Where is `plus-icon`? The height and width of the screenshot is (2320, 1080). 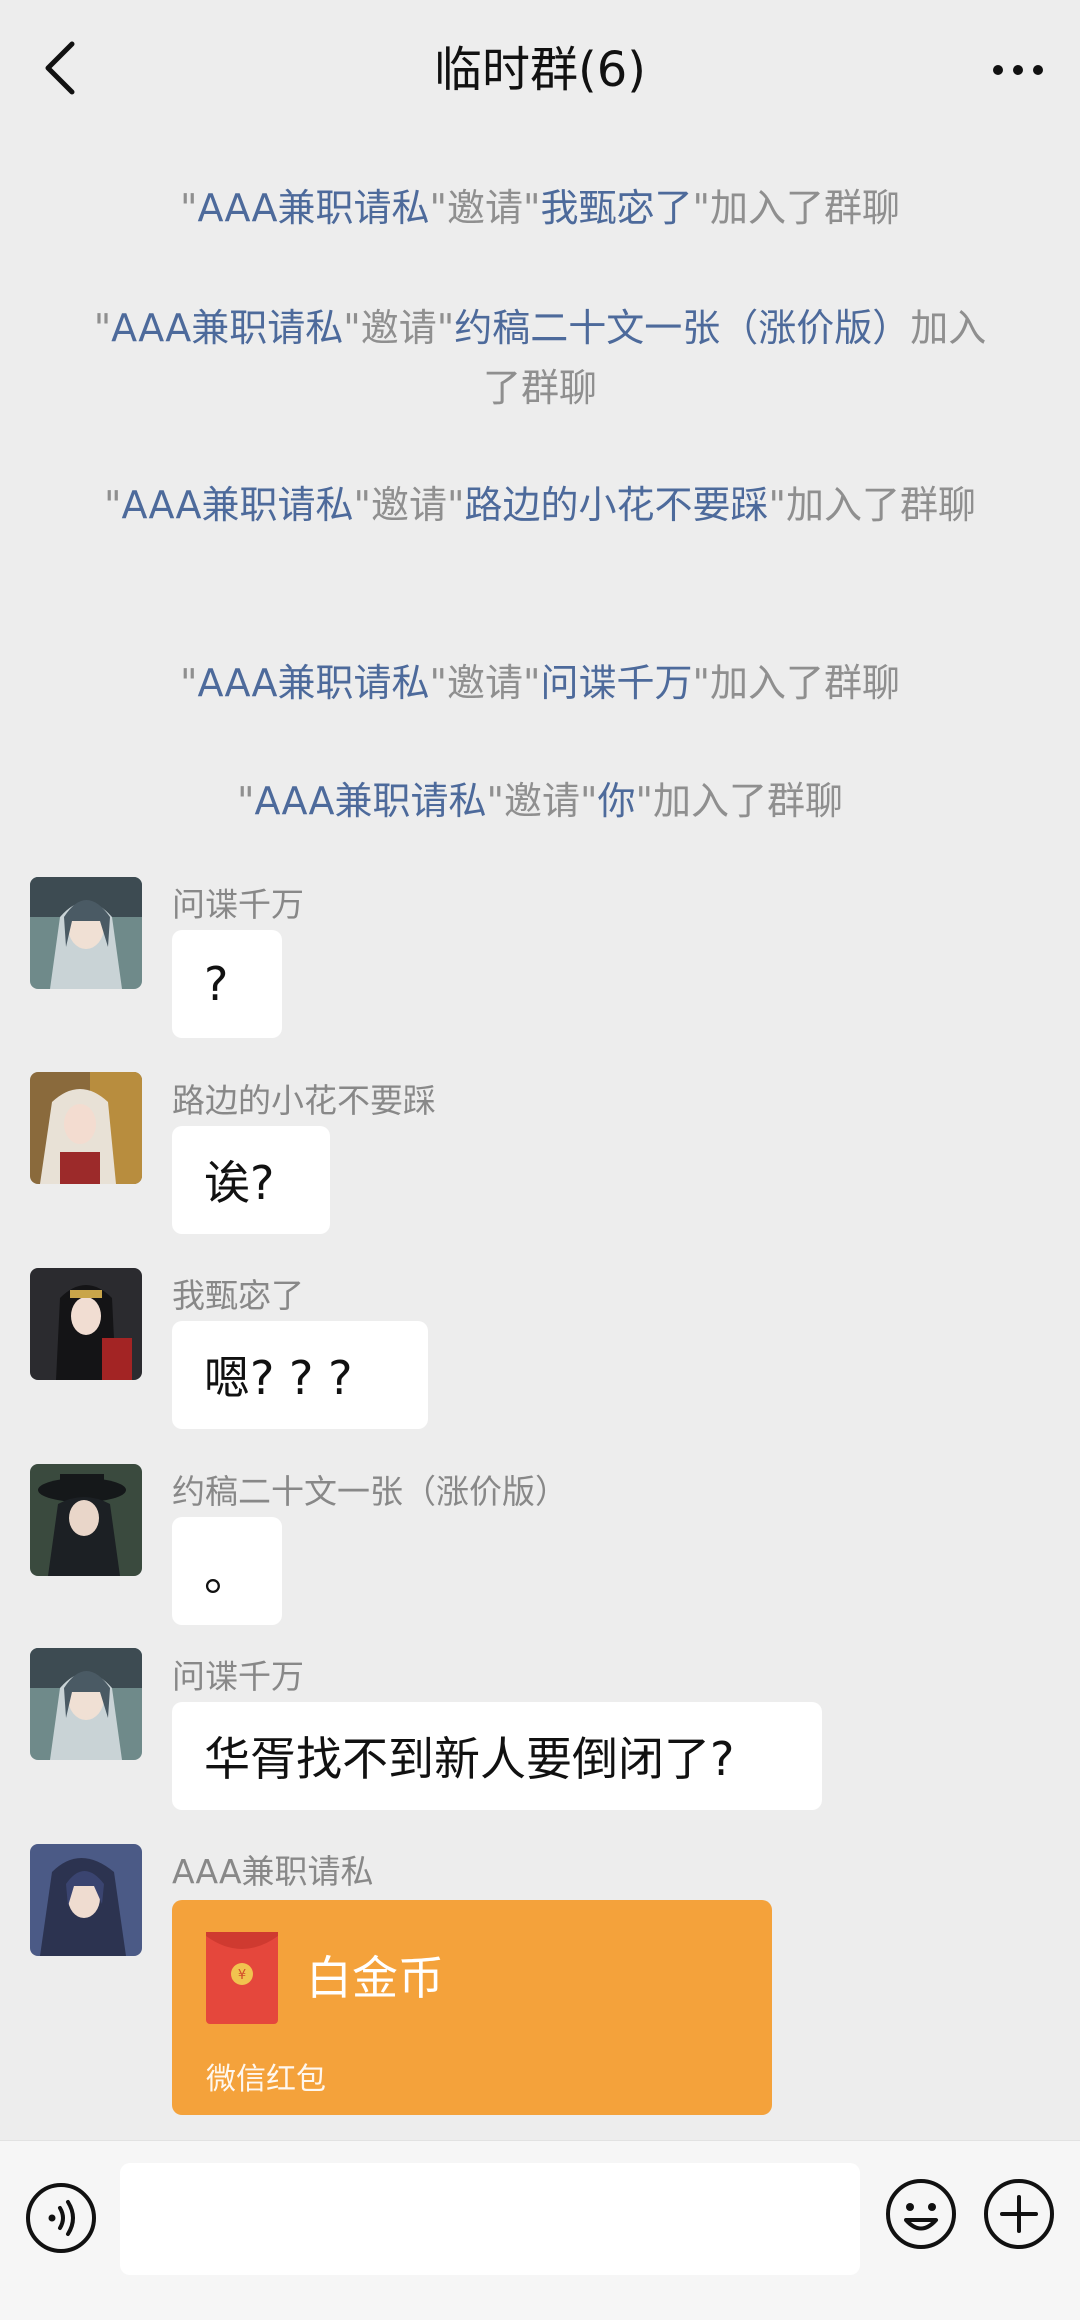
plus-icon is located at coordinates (1019, 2214).